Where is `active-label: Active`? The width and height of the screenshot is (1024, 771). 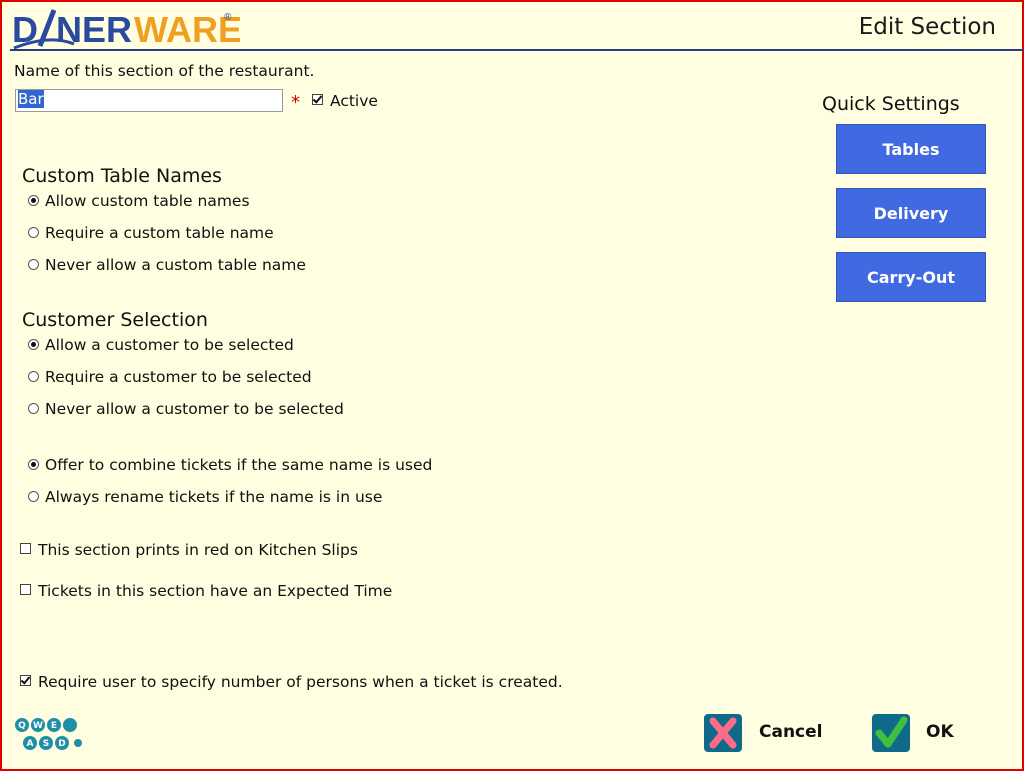 active-label: Active is located at coordinates (354, 101).